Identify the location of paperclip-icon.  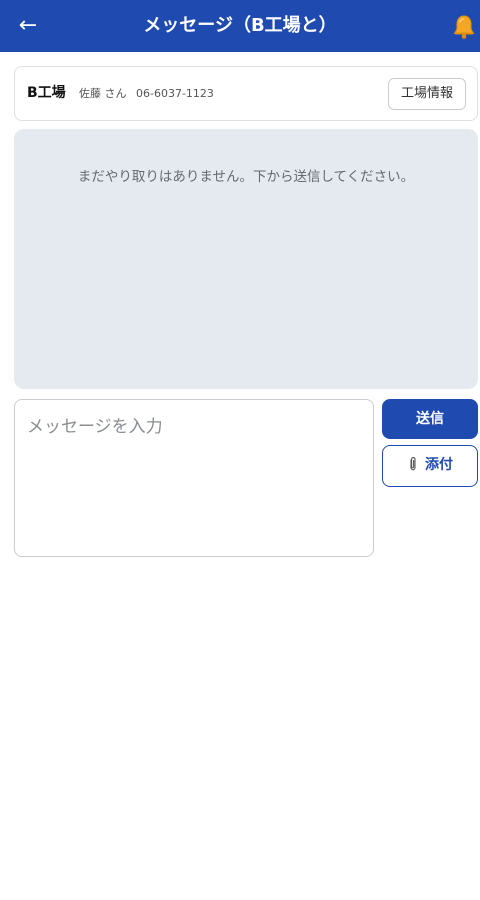
(413, 464).